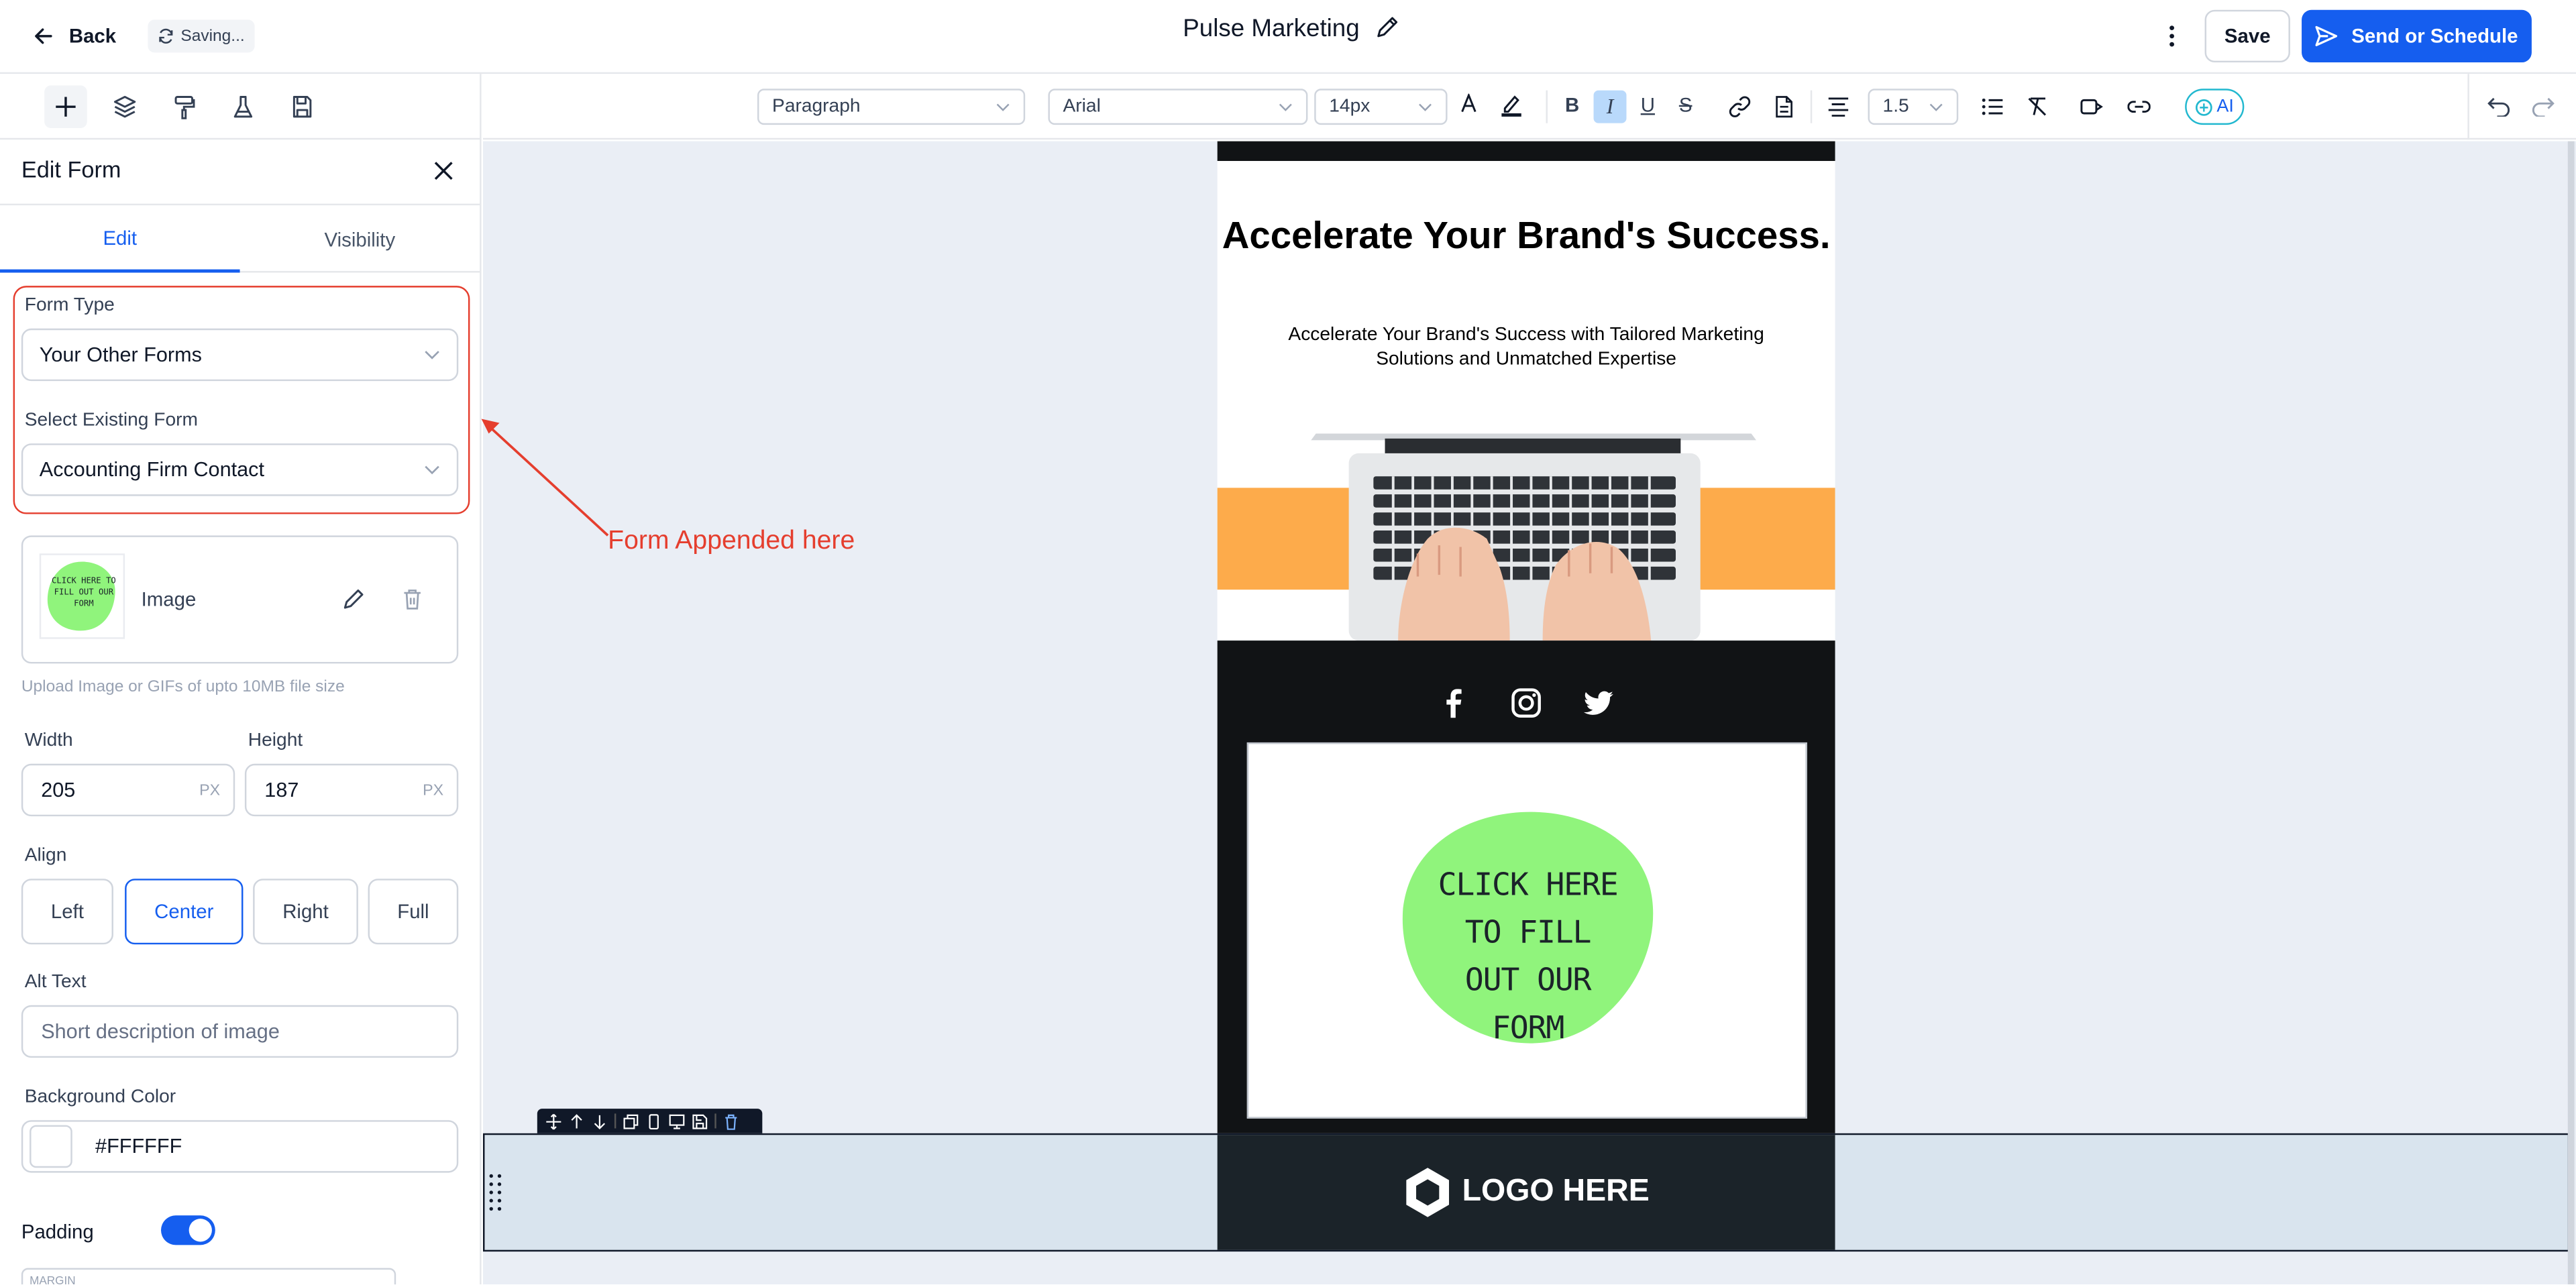 The height and width of the screenshot is (1285, 2576). Describe the element at coordinates (1610, 106) in the screenshot. I see `italic-icon: I` at that location.